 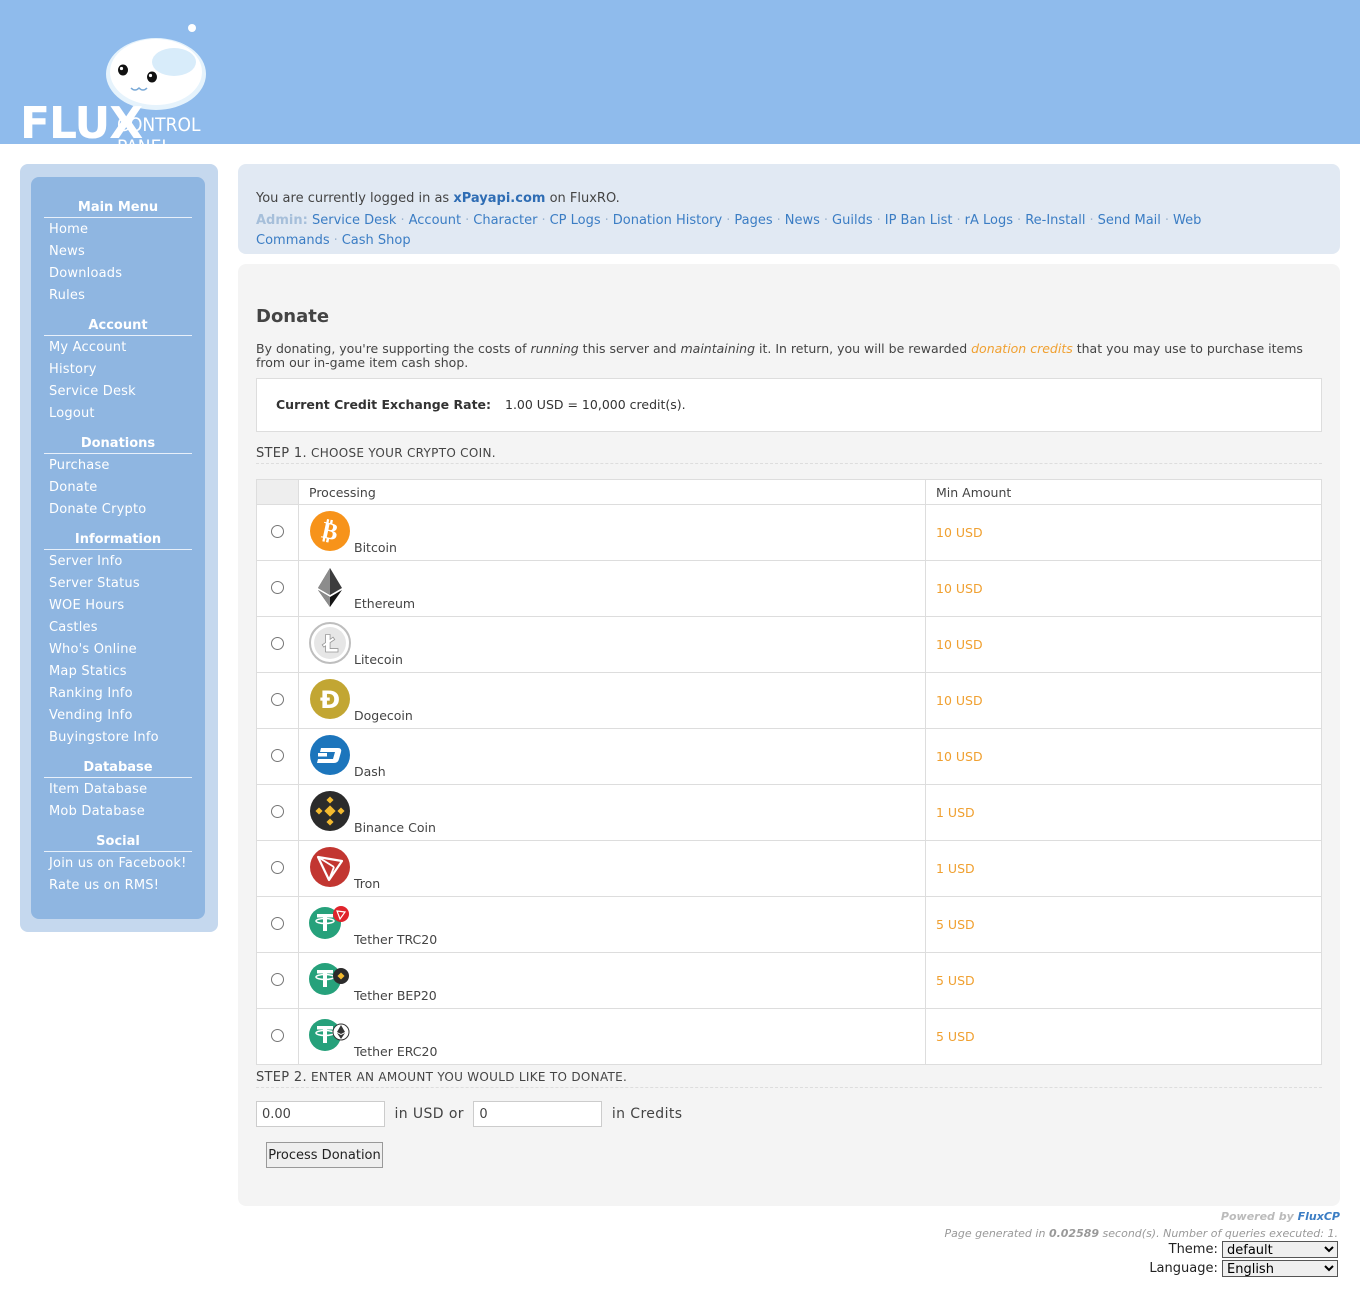 What do you see at coordinates (354, 220) in the screenshot?
I see `admin-link-service-desk: Service Desk` at bounding box center [354, 220].